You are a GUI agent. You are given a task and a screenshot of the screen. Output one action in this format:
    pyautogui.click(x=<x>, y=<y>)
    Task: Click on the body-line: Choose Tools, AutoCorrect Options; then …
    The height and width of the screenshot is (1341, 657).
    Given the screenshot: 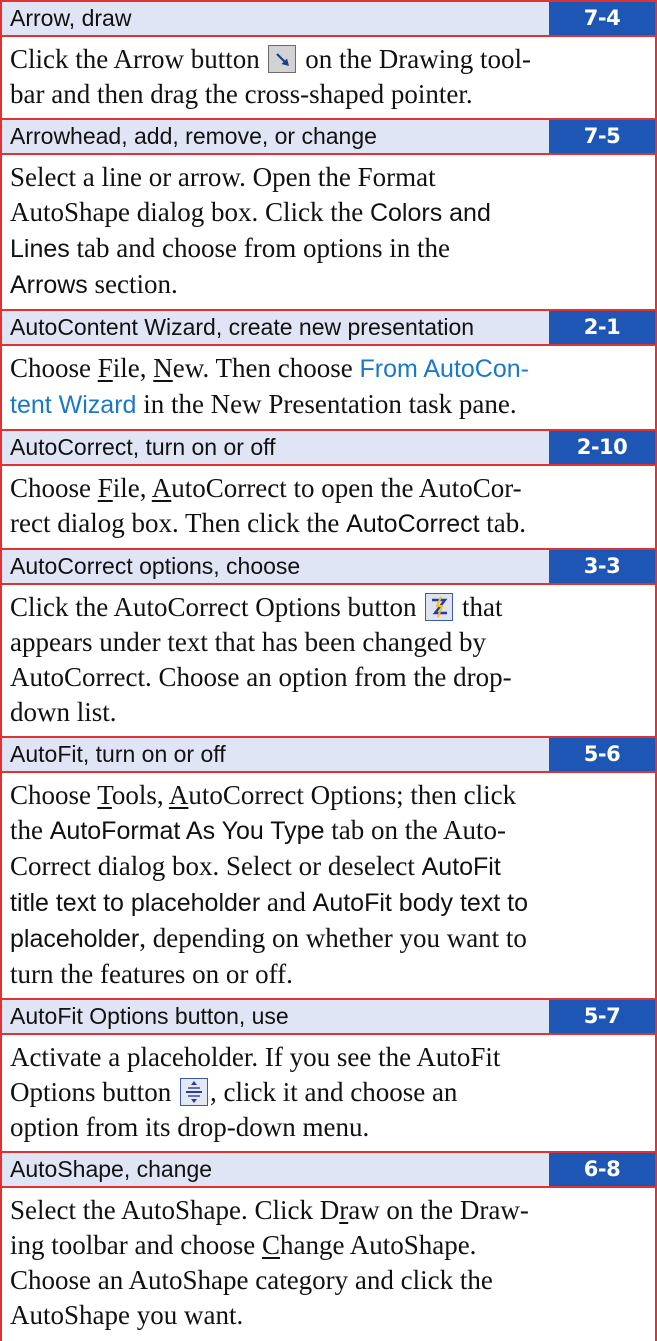 What is the action you would take?
    pyautogui.click(x=328, y=795)
    